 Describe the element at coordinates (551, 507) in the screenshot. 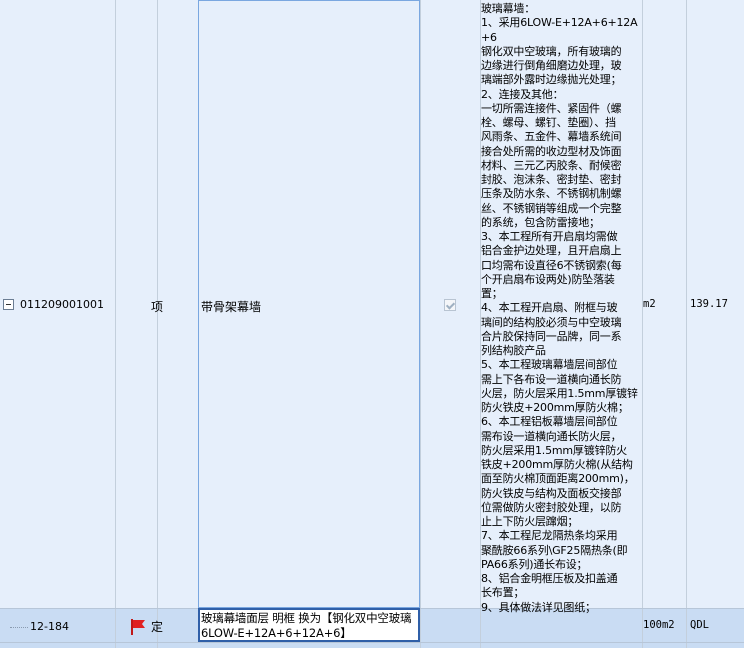

I see `description-line: 位需做防火密封胶处理，以防` at that location.